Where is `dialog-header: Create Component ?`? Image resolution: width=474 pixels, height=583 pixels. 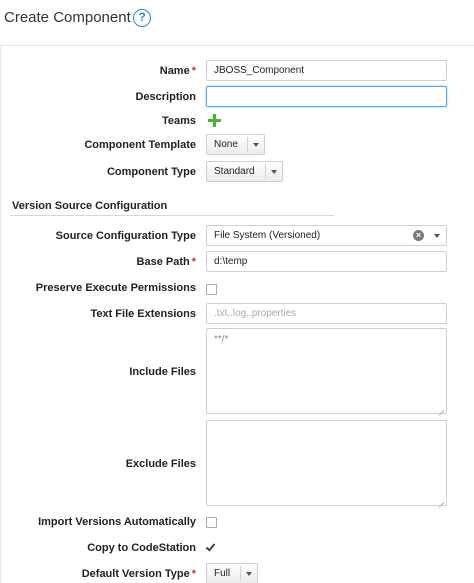 dialog-header: Create Component ? is located at coordinates (237, 23).